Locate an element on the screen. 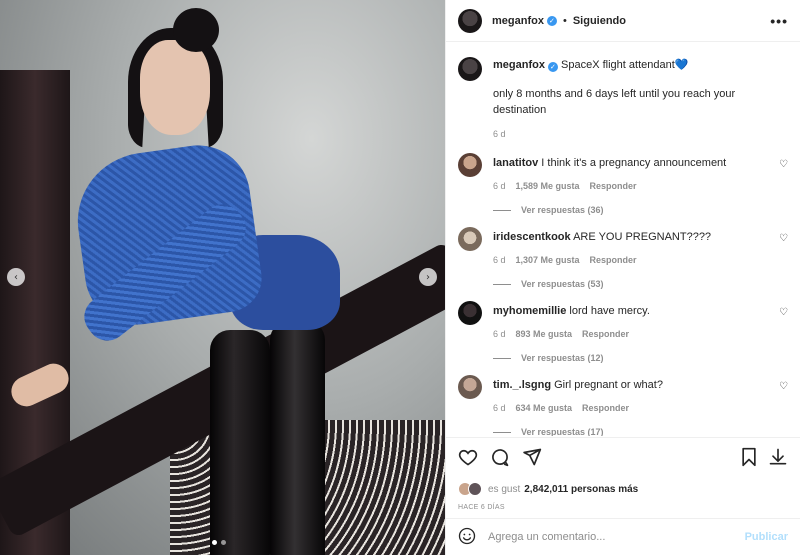  comment-username: myhomemillie is located at coordinates (529, 311).